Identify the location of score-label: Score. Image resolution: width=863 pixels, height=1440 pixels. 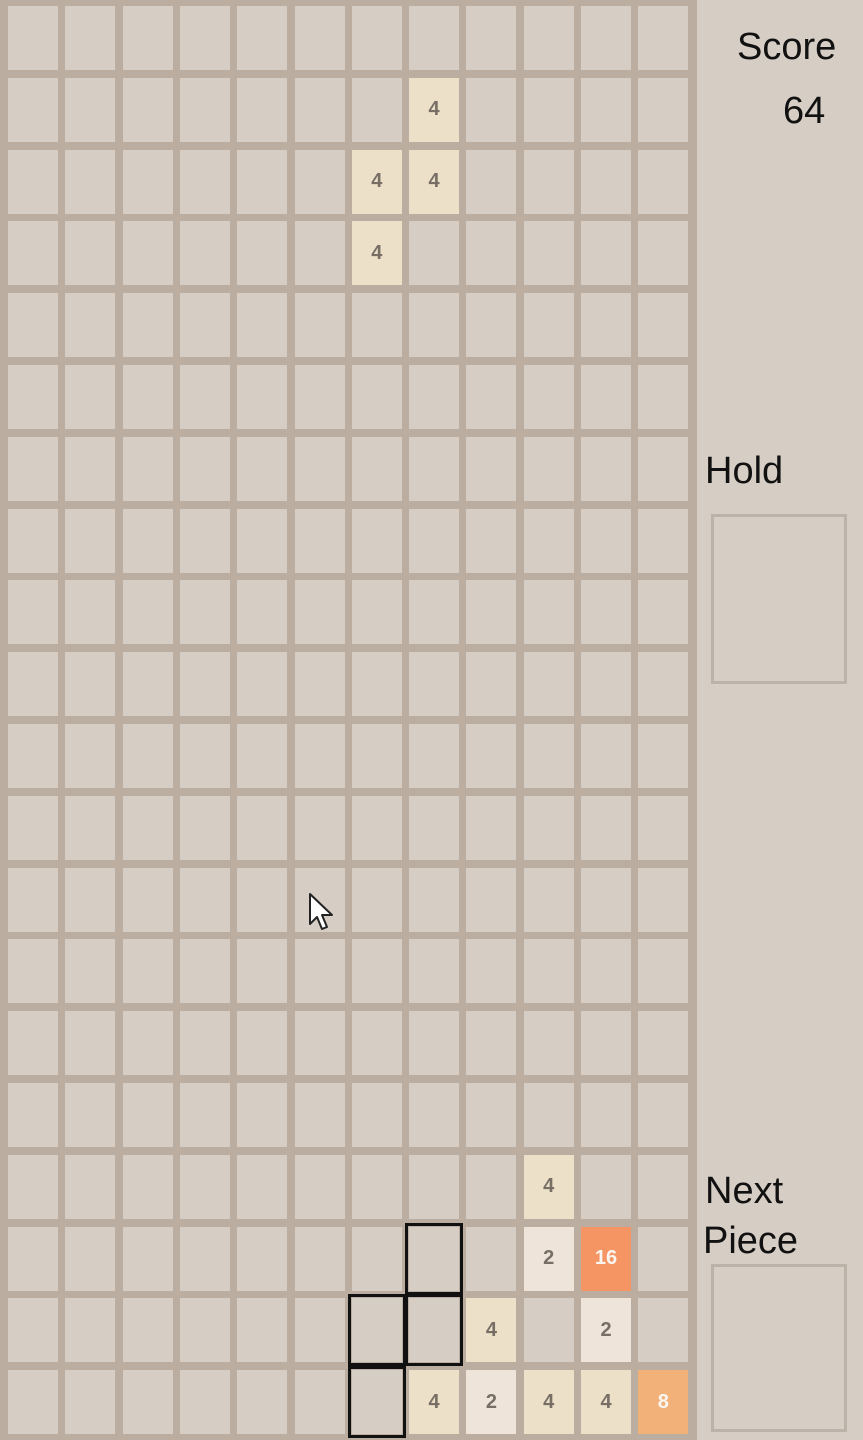
(787, 47).